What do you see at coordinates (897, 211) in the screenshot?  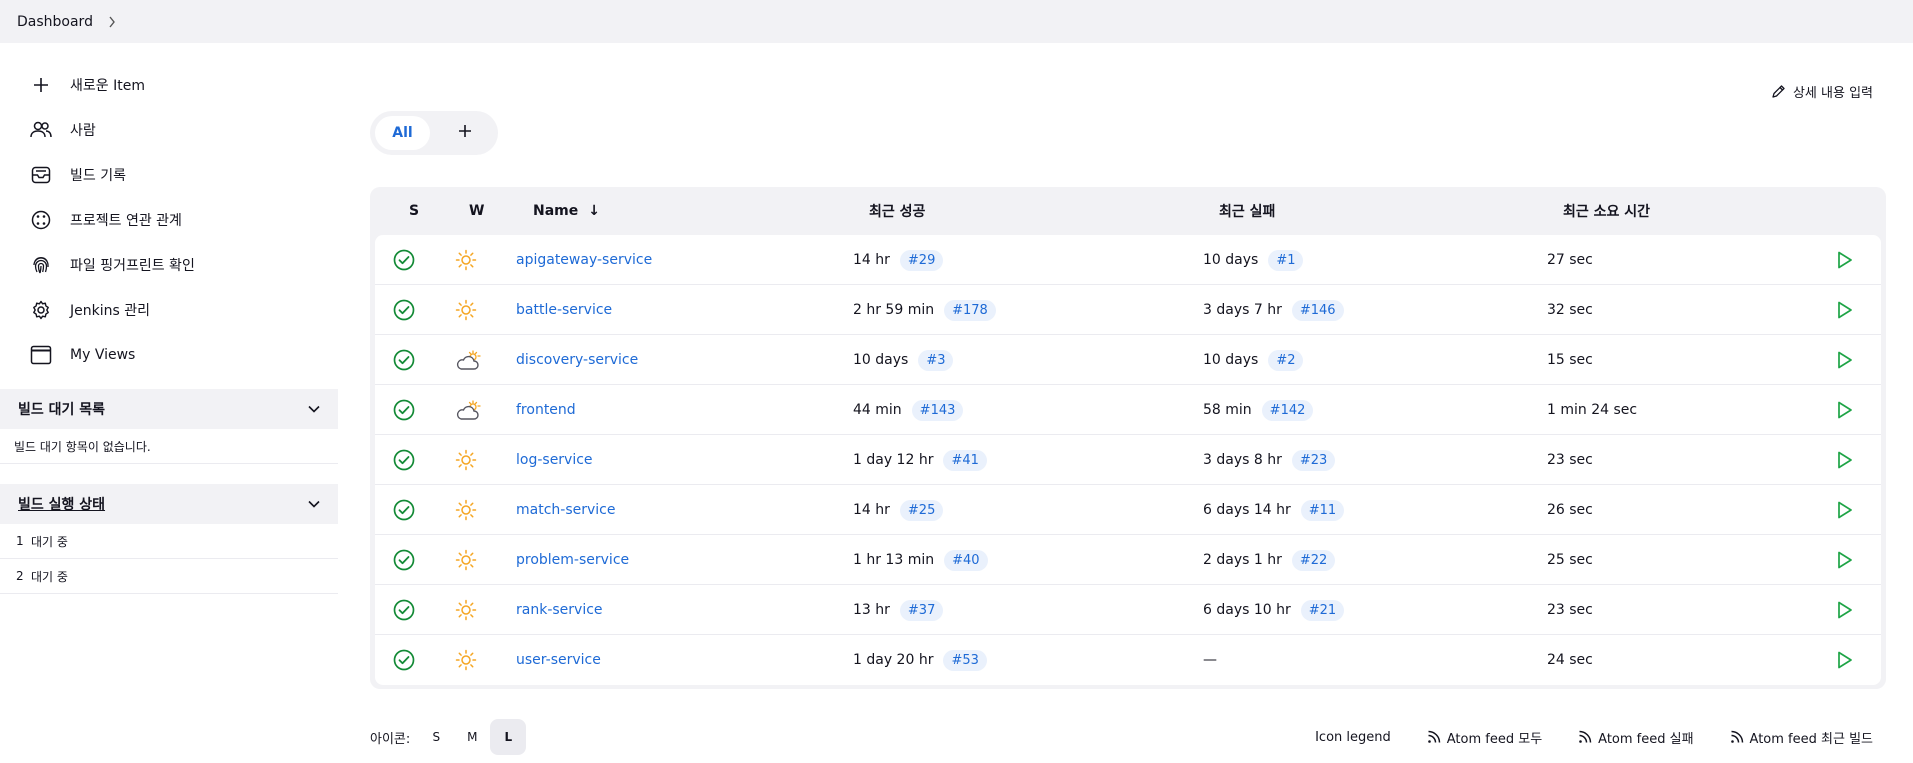 I see `header-last-success: 최근 성공` at bounding box center [897, 211].